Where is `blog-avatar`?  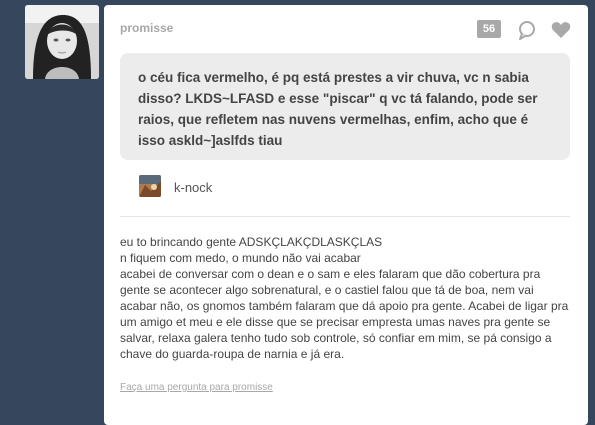 blog-avatar is located at coordinates (62, 42).